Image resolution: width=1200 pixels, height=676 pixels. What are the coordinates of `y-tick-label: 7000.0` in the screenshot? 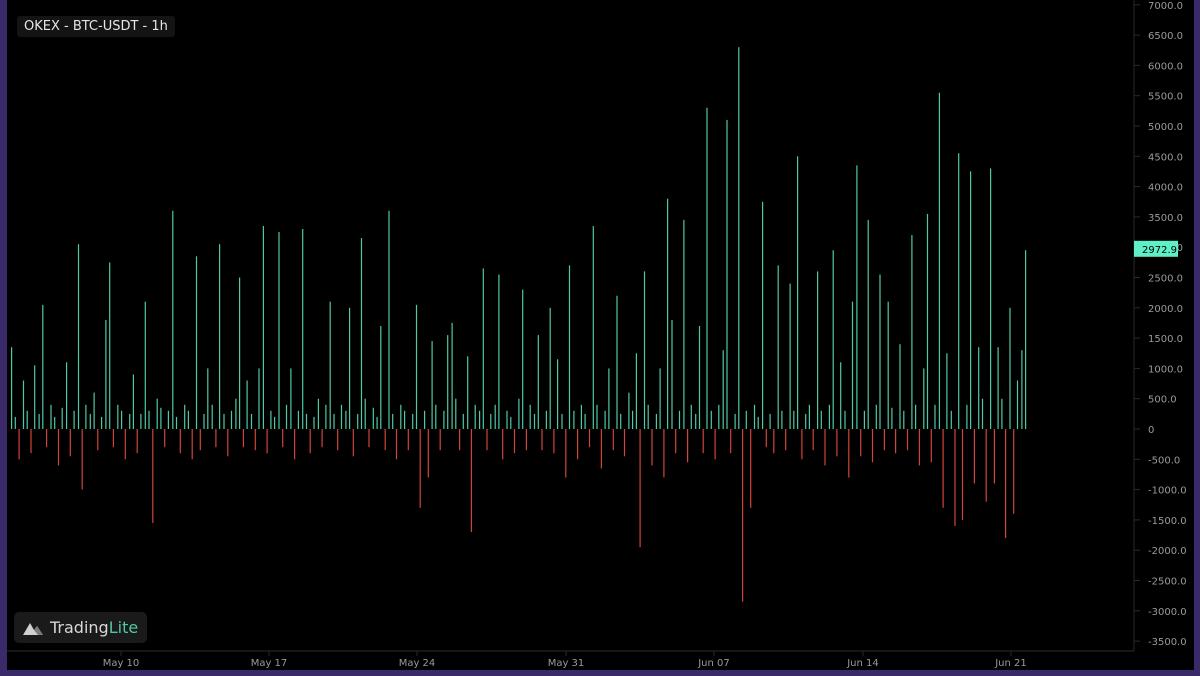 It's located at (1165, 6).